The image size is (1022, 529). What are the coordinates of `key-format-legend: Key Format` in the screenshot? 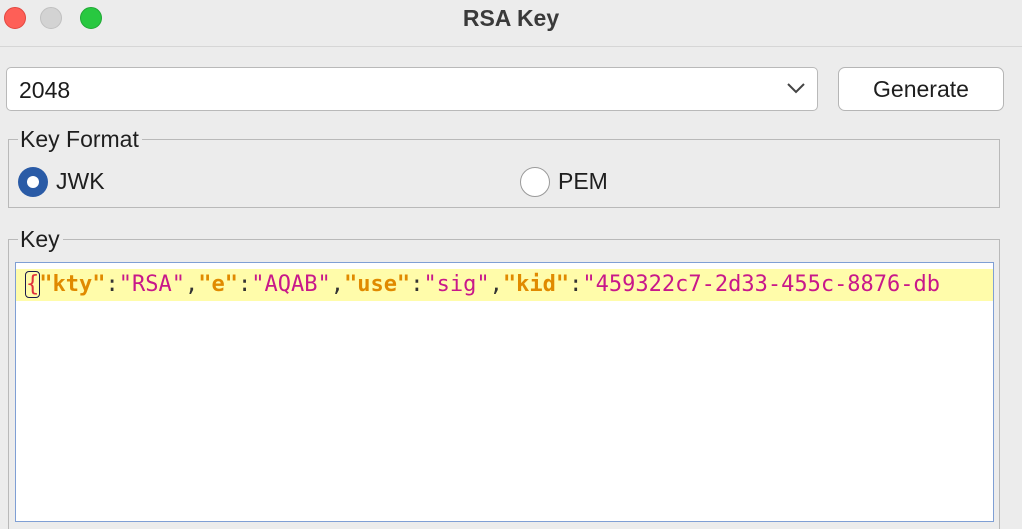 It's located at (80, 139).